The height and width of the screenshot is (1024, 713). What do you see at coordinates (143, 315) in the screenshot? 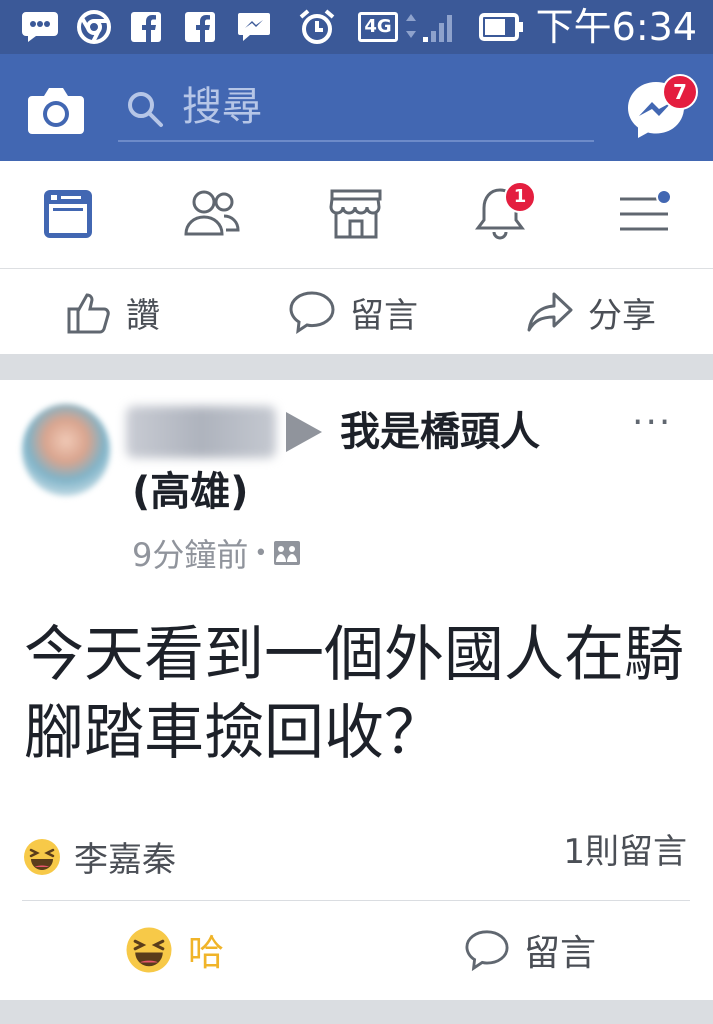
I see `like-label: 讚` at bounding box center [143, 315].